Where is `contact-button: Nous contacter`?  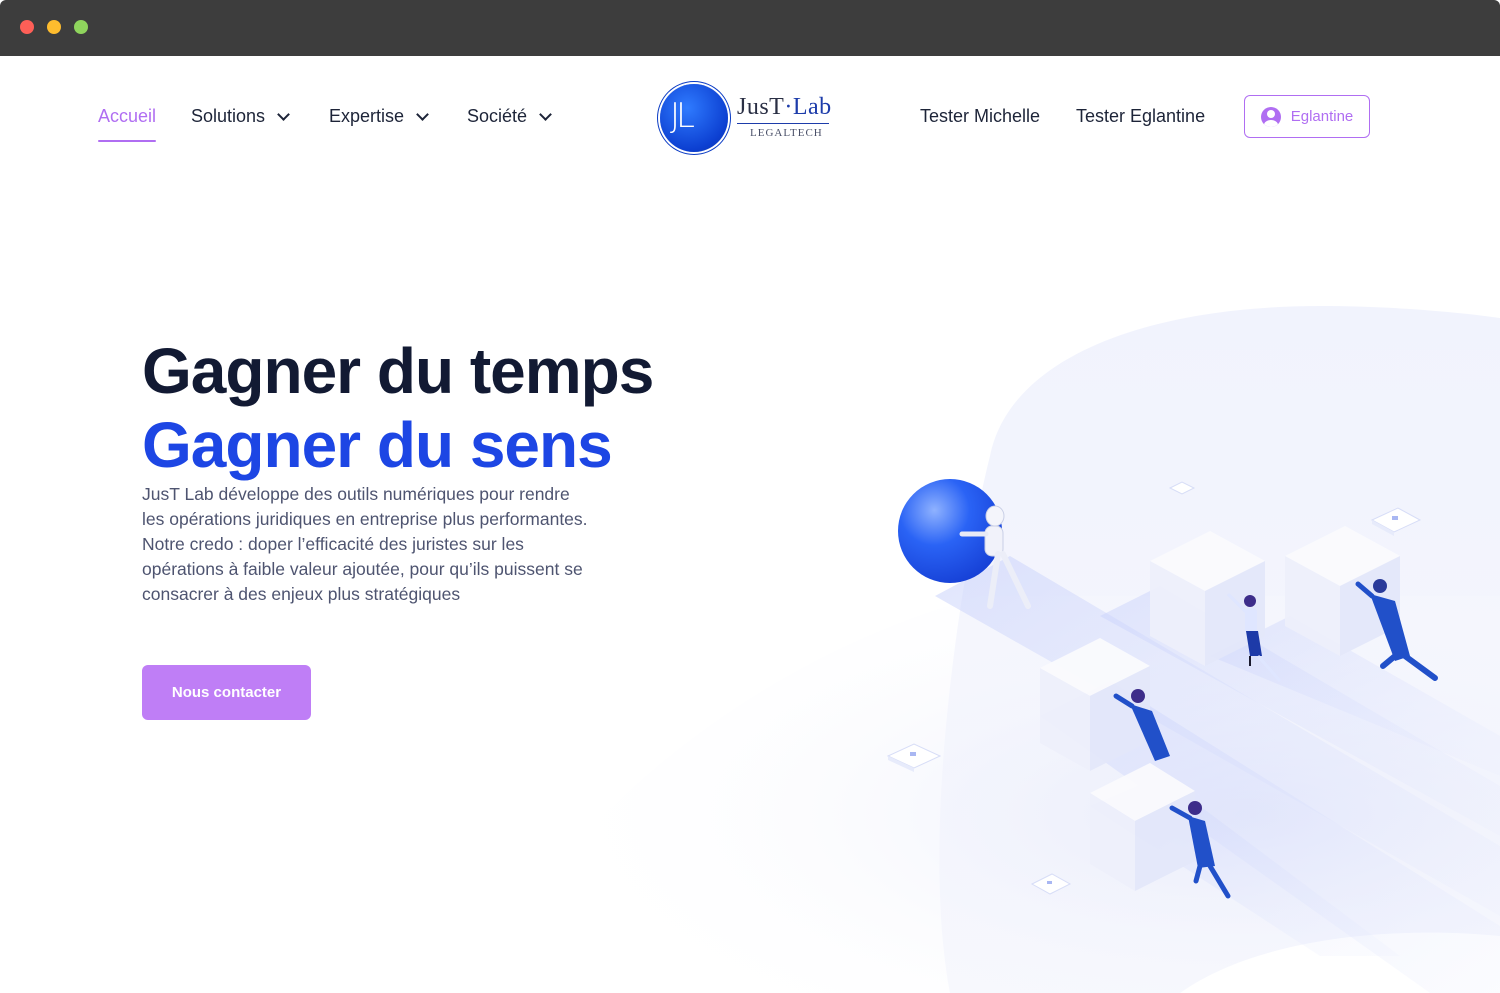
contact-button: Nous contacter is located at coordinates (226, 692).